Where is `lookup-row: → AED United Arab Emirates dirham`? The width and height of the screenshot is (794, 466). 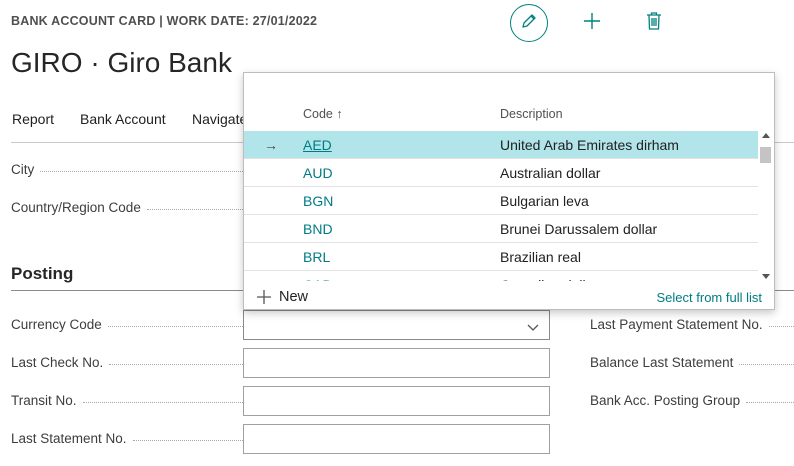 lookup-row: → AED United Arab Emirates dirham is located at coordinates (501, 145).